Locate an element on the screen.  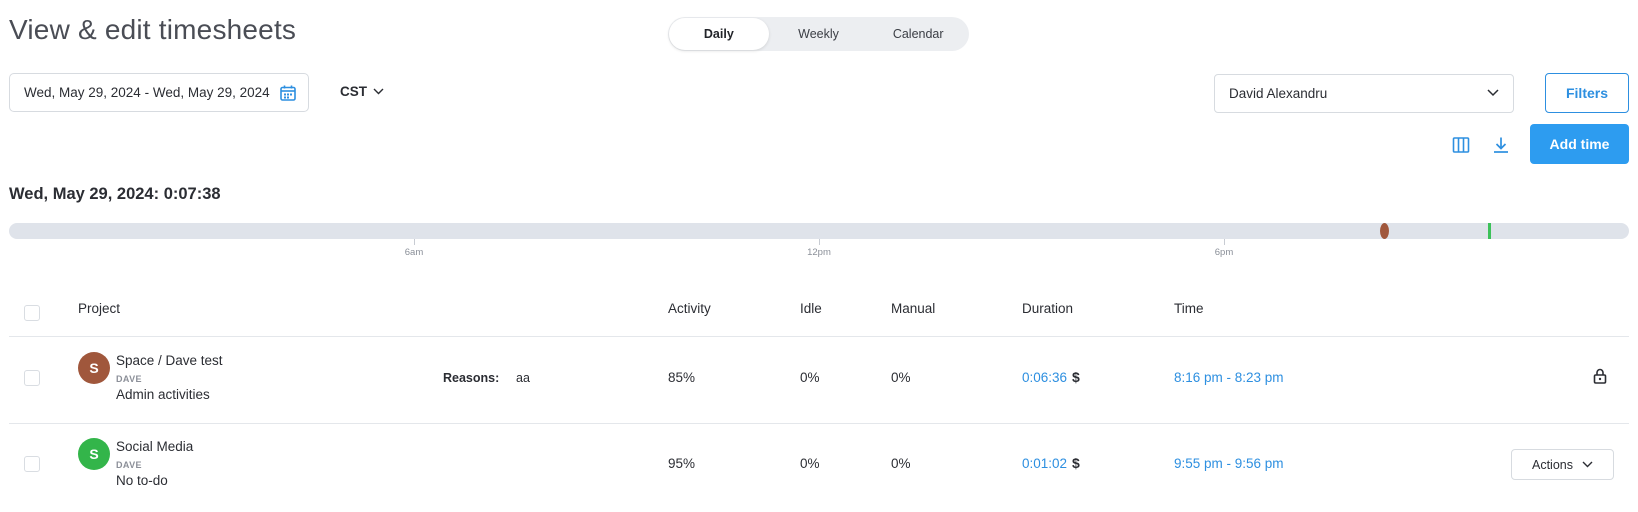
columns-button is located at coordinates (1461, 145).